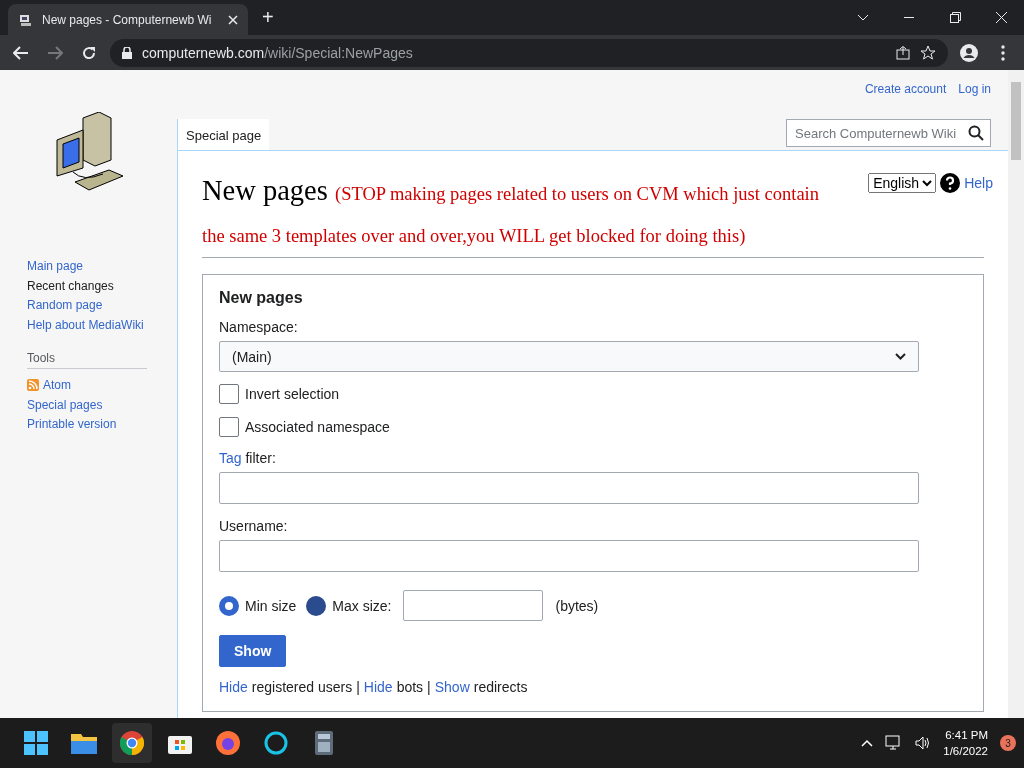  Describe the element at coordinates (33, 385) in the screenshot. I see `rss-icon` at that location.